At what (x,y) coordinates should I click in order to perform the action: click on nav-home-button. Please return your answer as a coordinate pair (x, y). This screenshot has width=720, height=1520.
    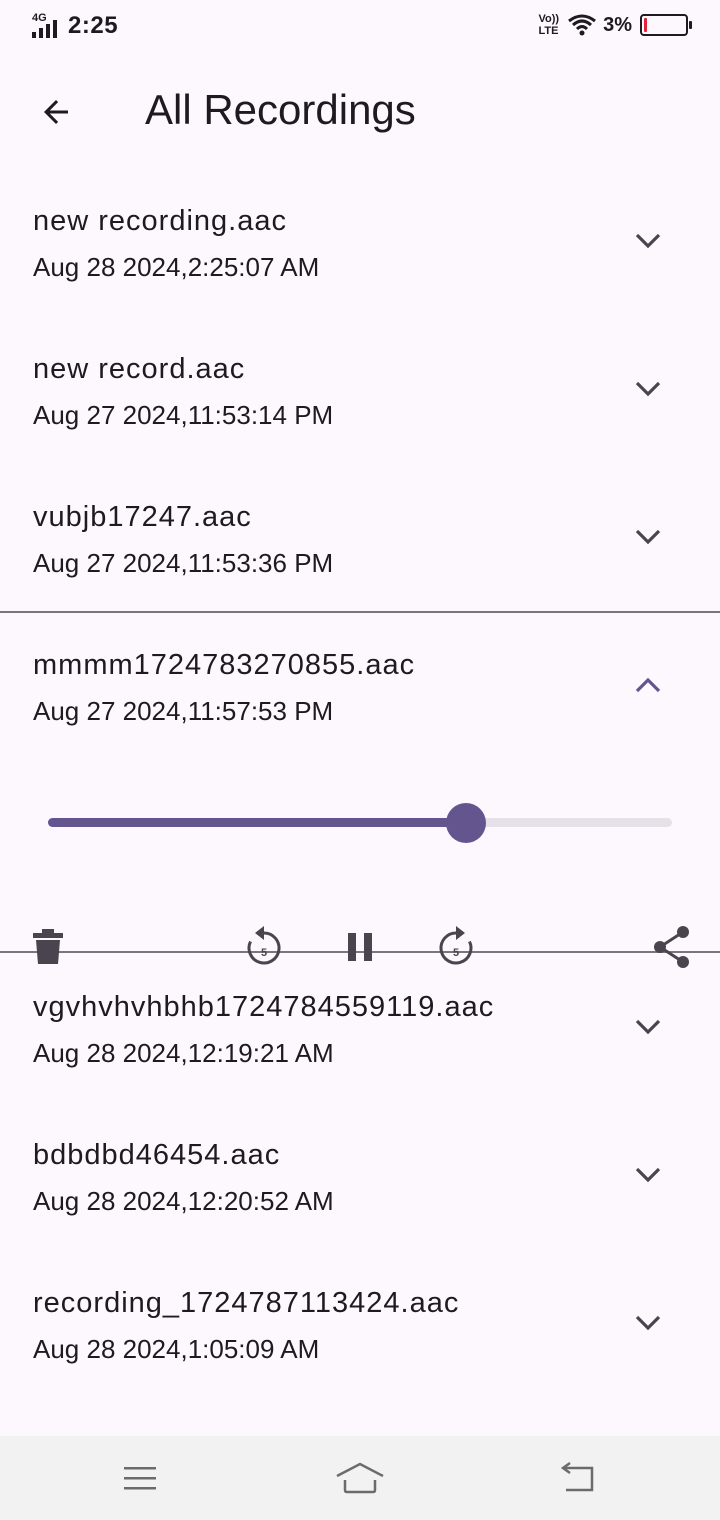
    Looking at the image, I should click on (360, 1478).